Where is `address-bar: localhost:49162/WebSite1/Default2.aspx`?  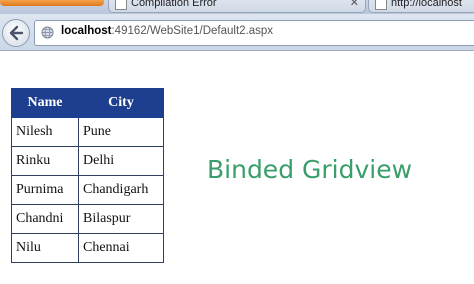
address-bar: localhost:49162/WebSite1/Default2.aspx is located at coordinates (254, 33).